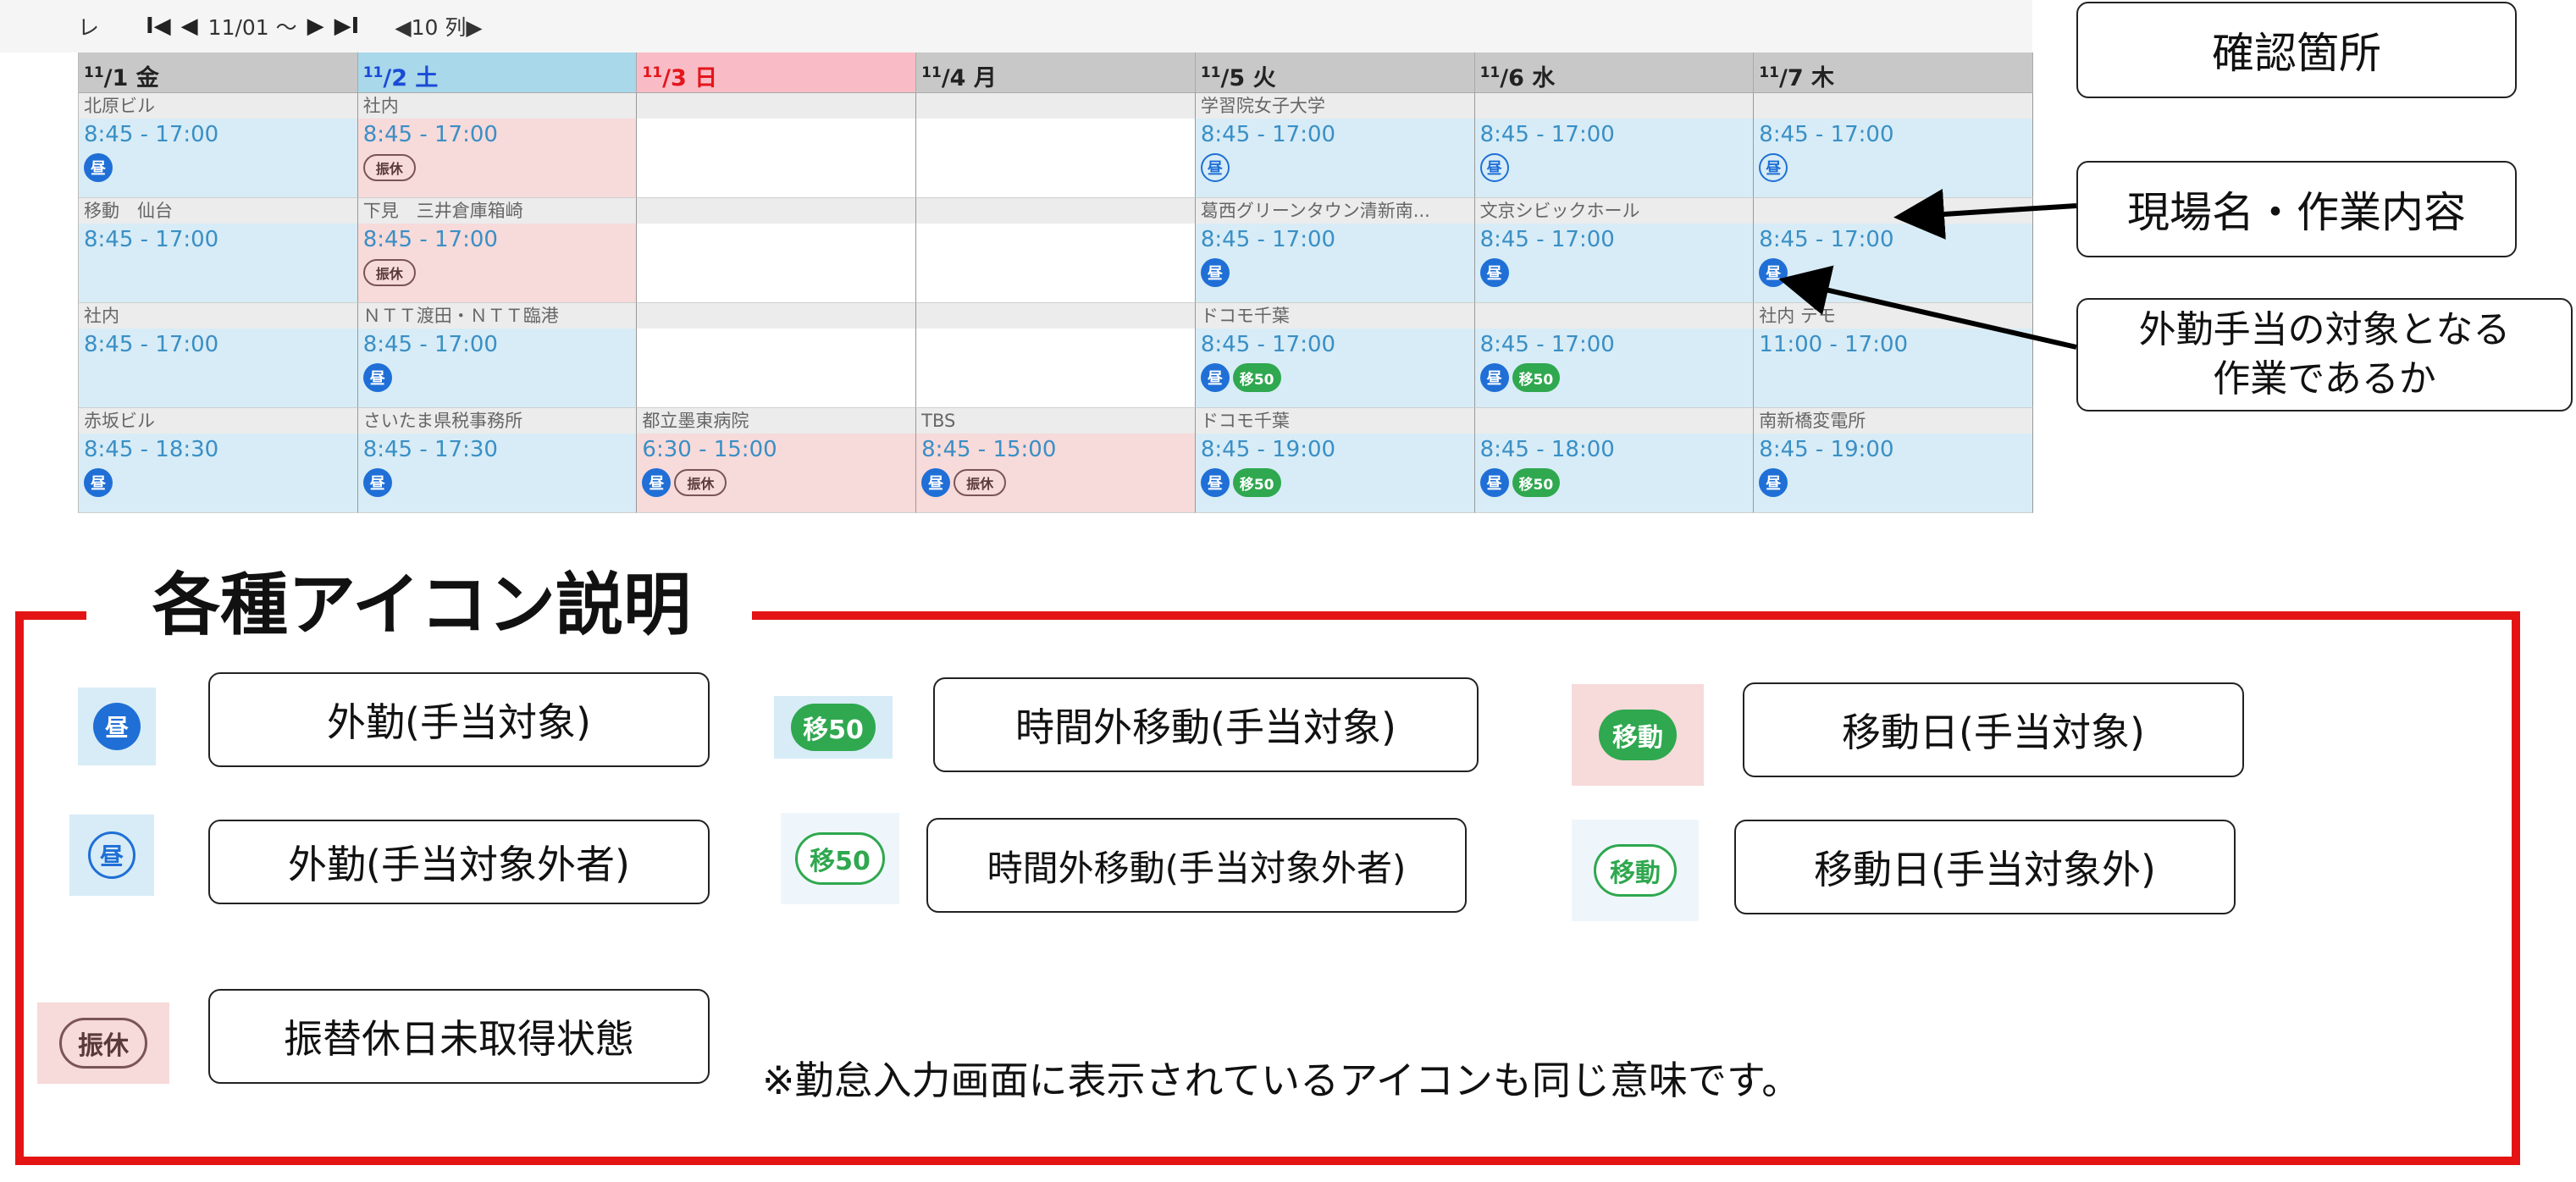 The width and height of the screenshot is (2576, 1182). Describe the element at coordinates (1056, 421) in the screenshot. I see `site-name: TBS` at that location.